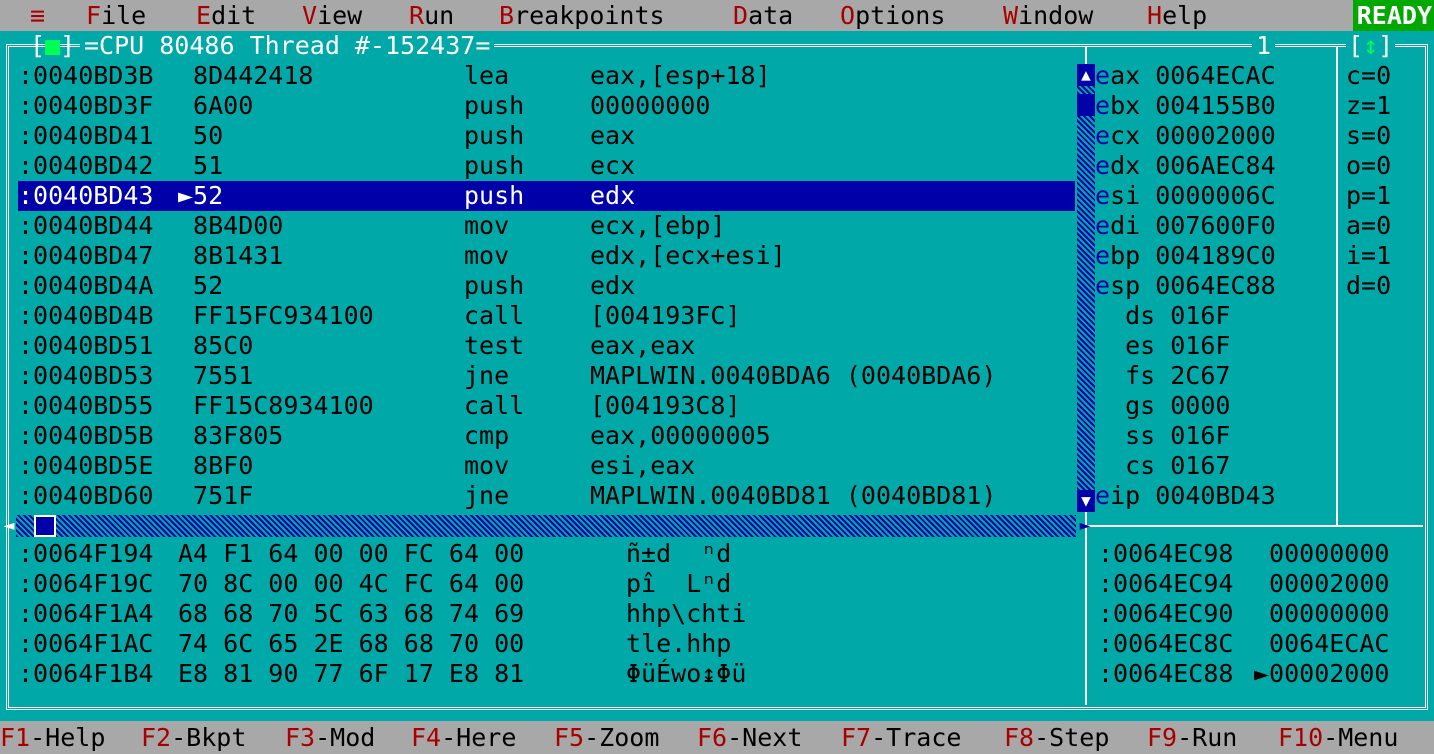 This screenshot has height=754, width=1434. I want to click on fkey-f4: F4-Here, so click(463, 737).